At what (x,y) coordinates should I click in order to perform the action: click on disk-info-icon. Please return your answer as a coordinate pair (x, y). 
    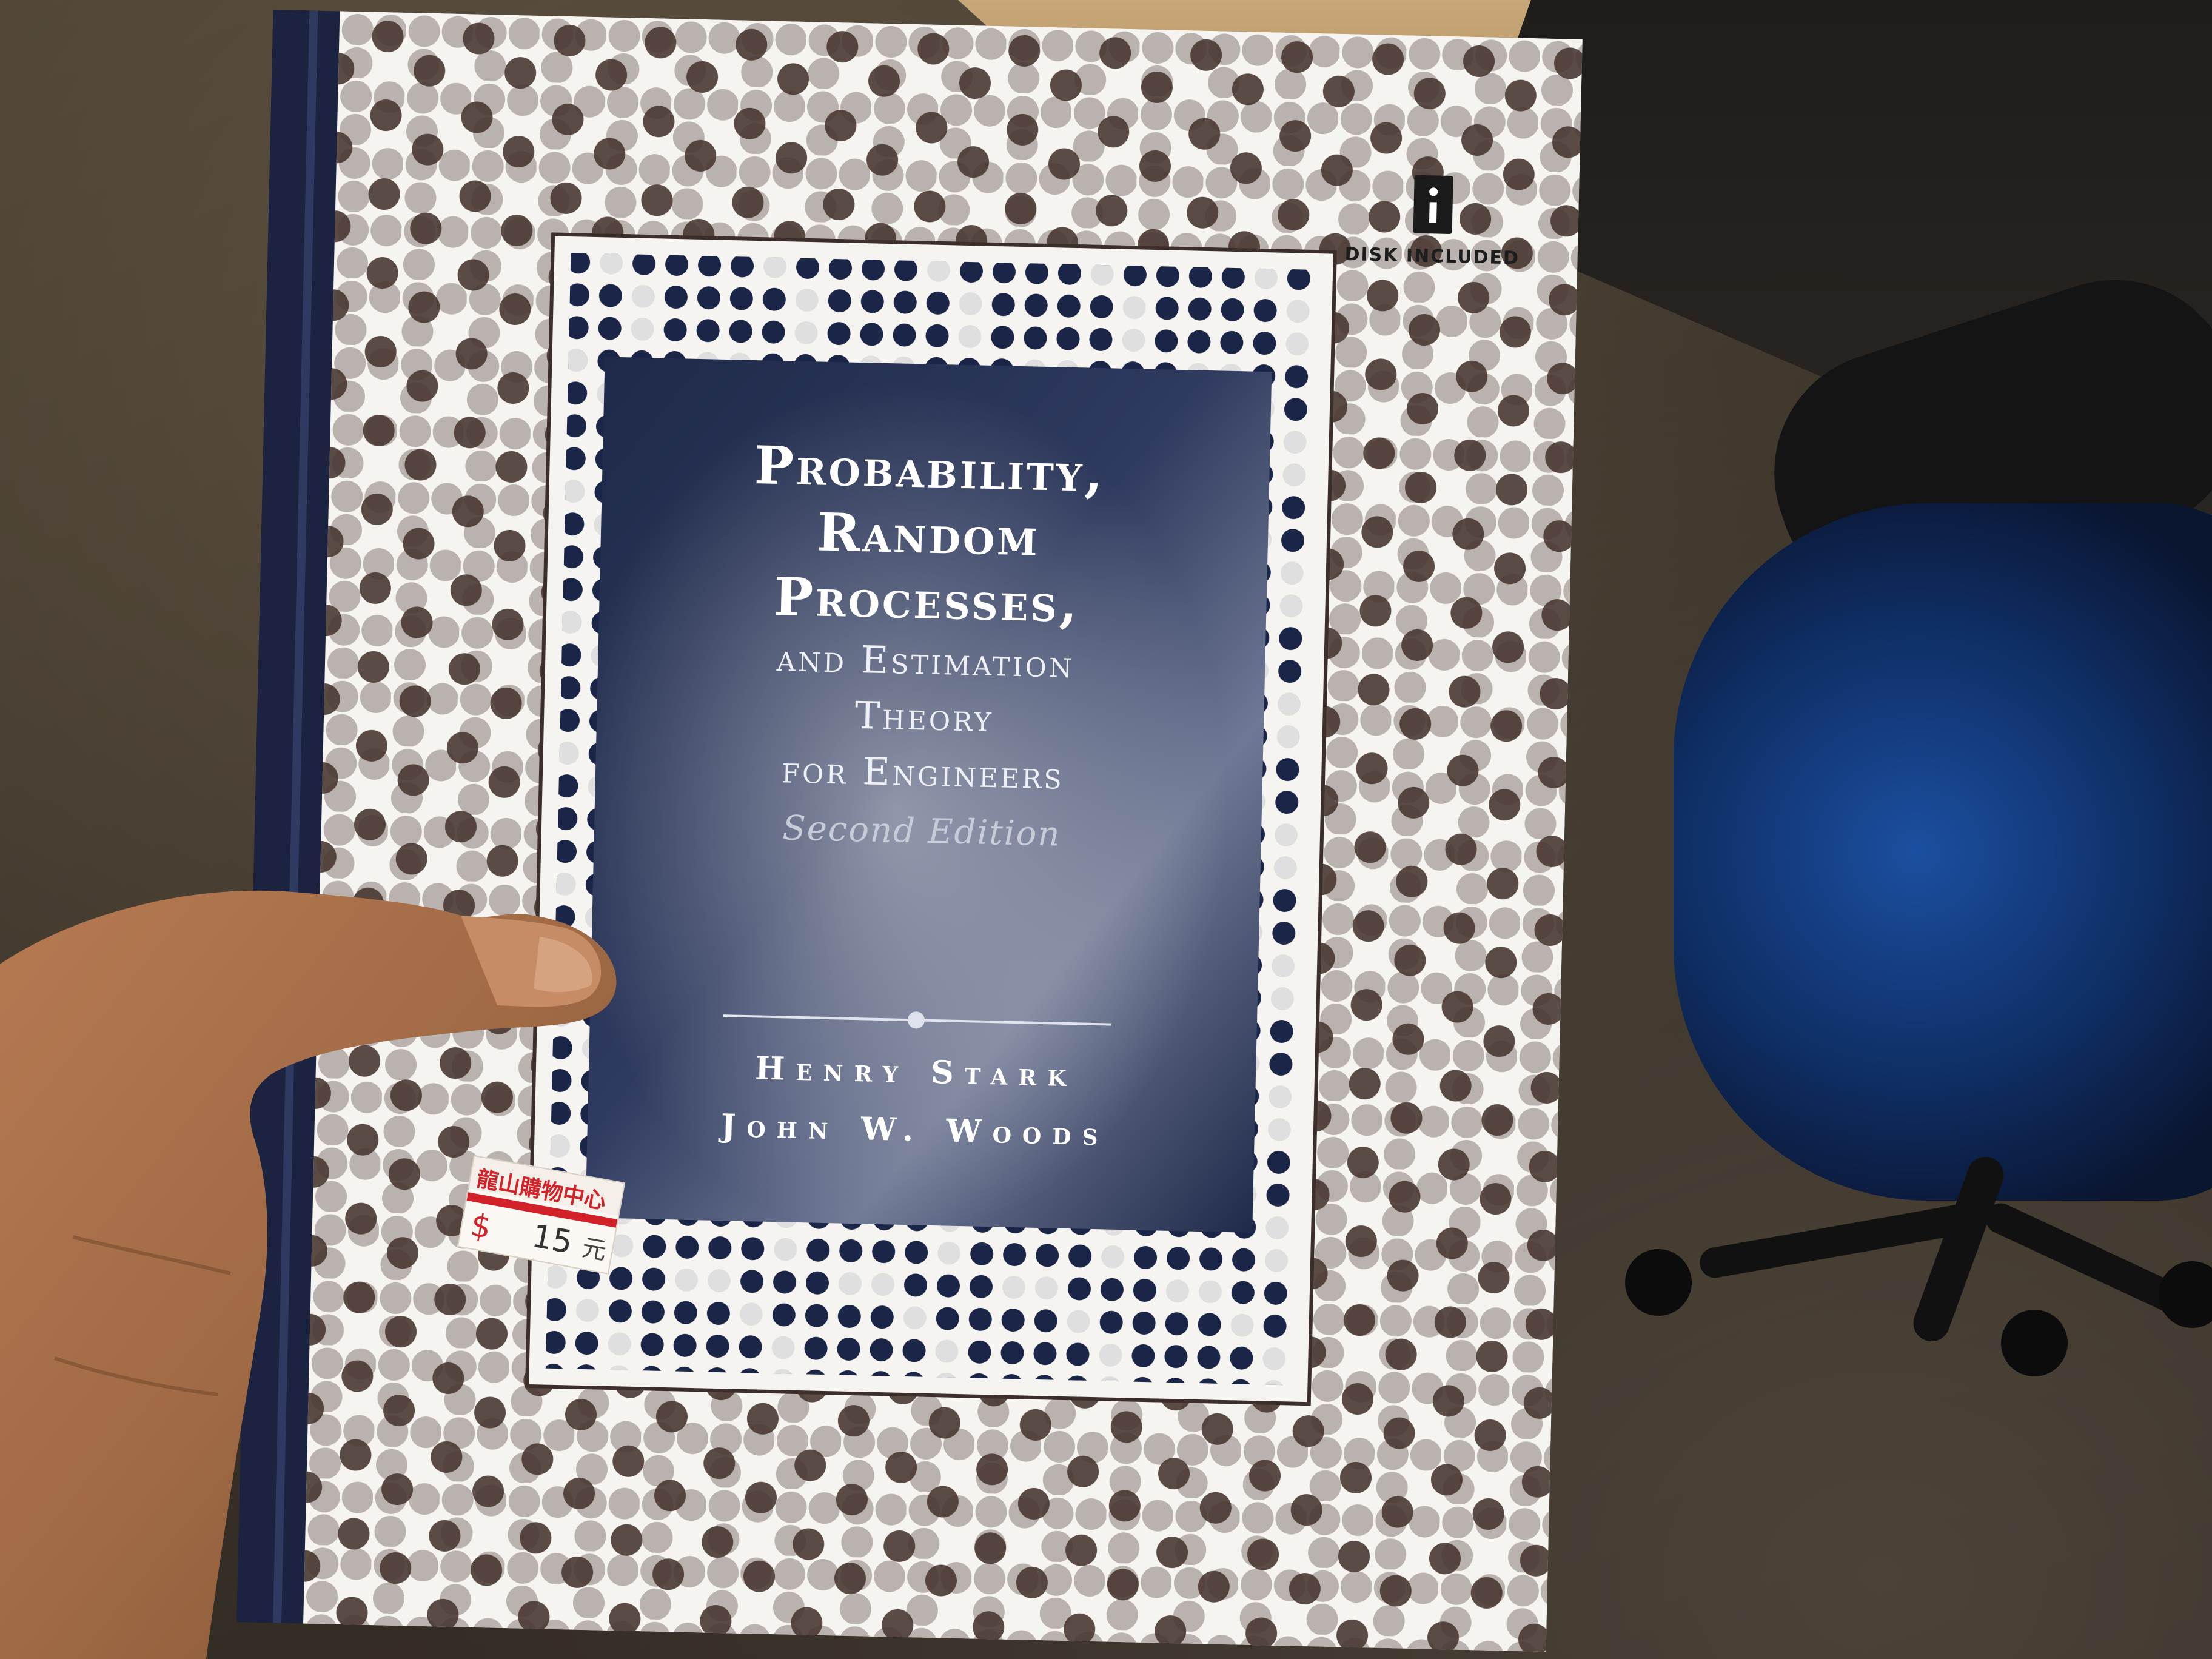
    Looking at the image, I should click on (1433, 205).